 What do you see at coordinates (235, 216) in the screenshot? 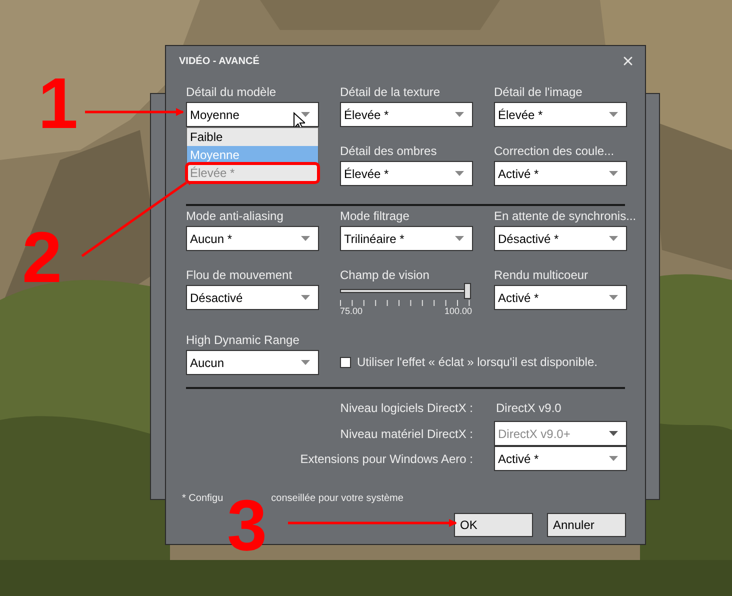
I see `setting-label: Mode anti-aliasing` at bounding box center [235, 216].